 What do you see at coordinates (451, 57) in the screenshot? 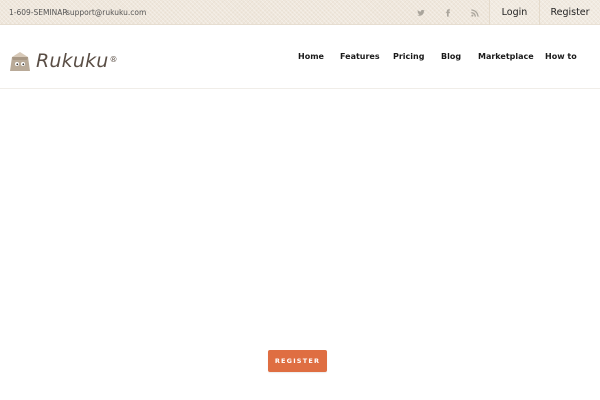
I see `nav-blog: Blog` at bounding box center [451, 57].